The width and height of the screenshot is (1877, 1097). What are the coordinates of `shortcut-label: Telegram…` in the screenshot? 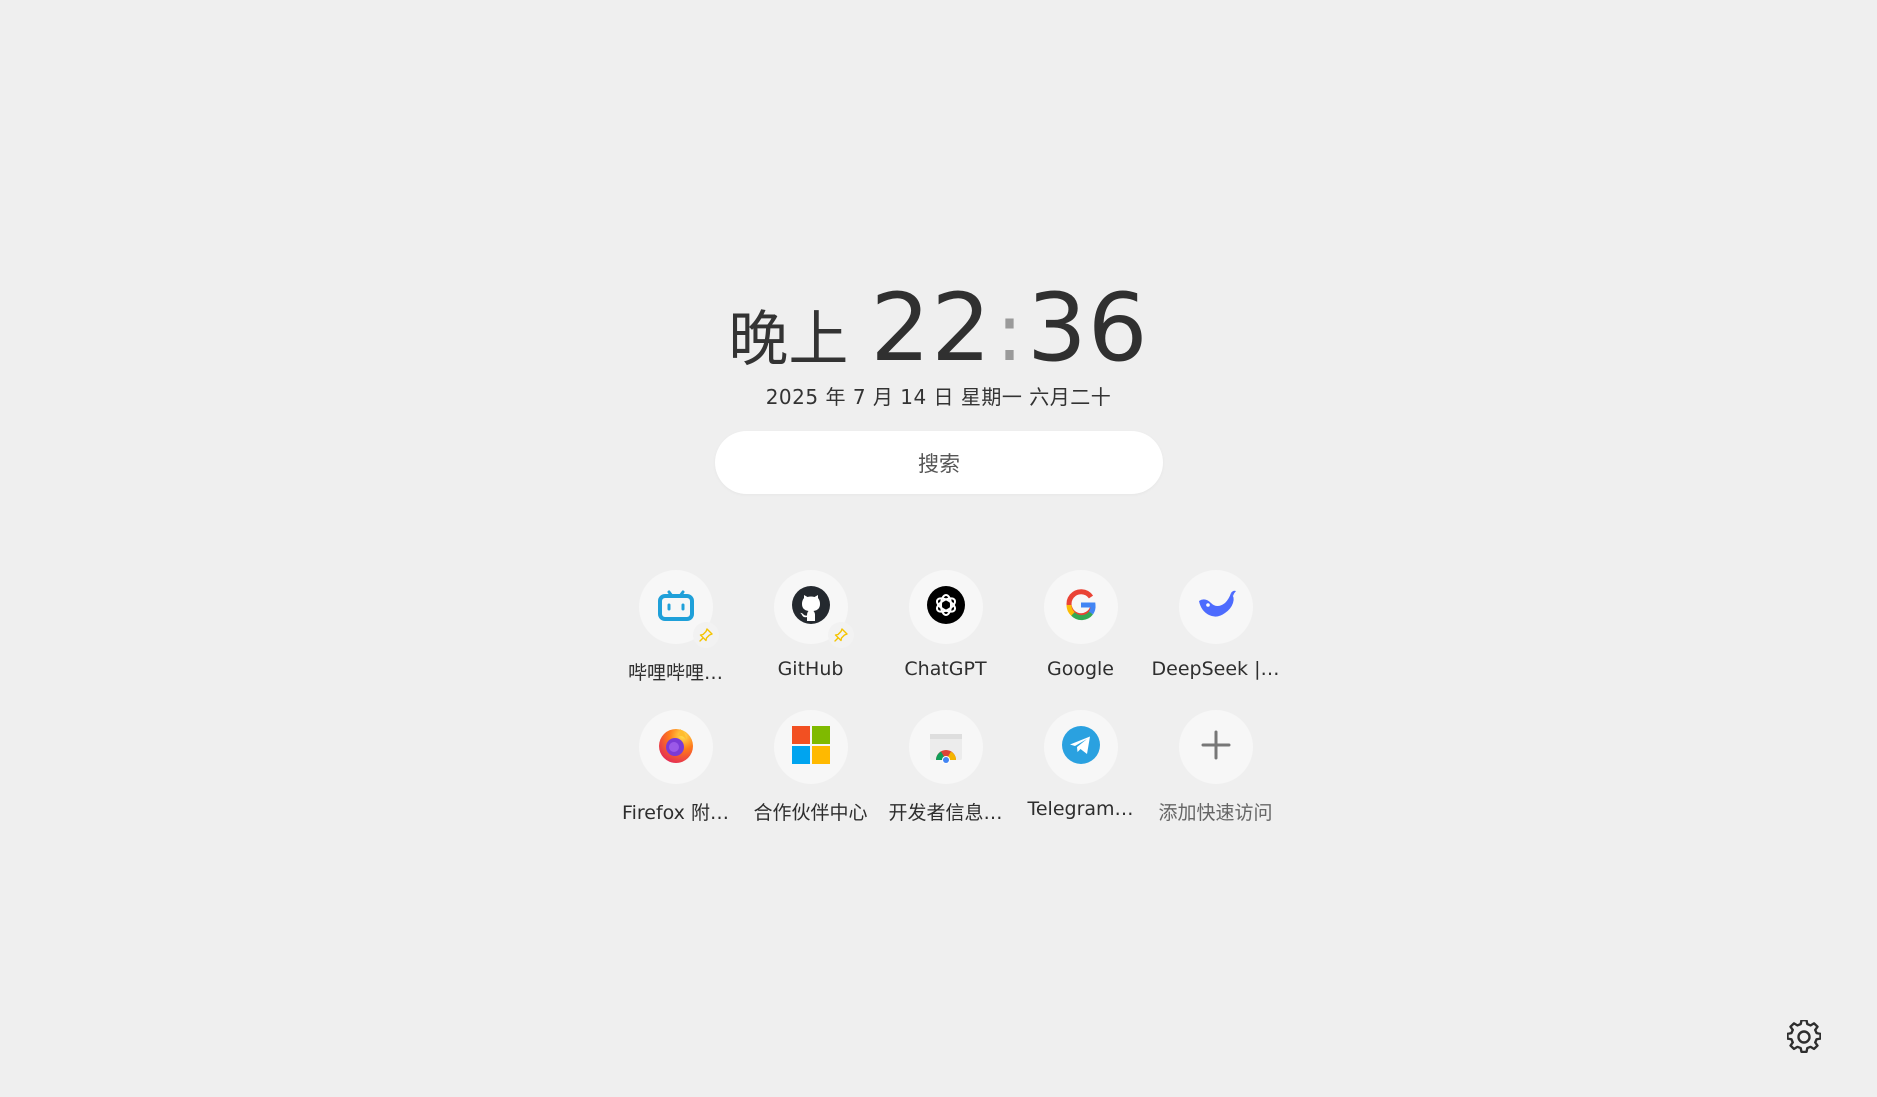 It's located at (1080, 809).